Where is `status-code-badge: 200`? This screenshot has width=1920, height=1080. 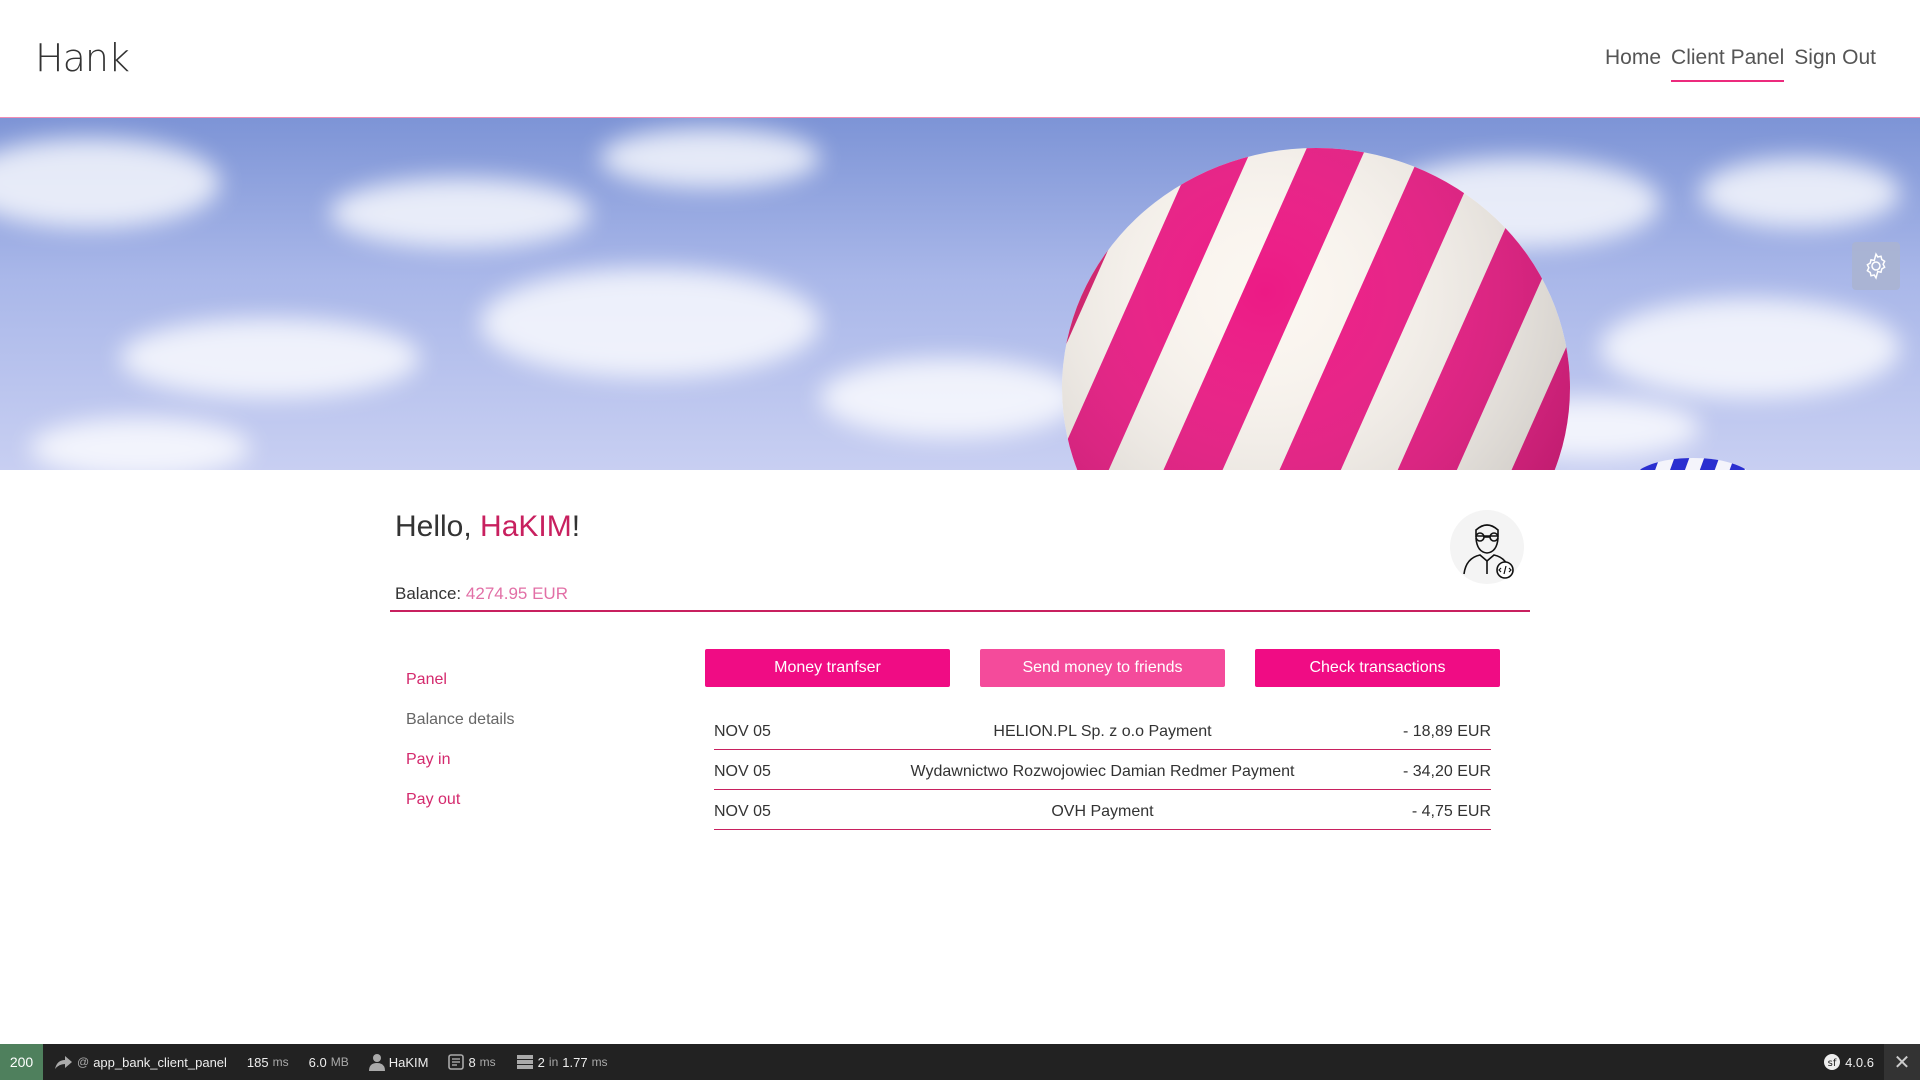 status-code-badge: 200 is located at coordinates (21, 1062).